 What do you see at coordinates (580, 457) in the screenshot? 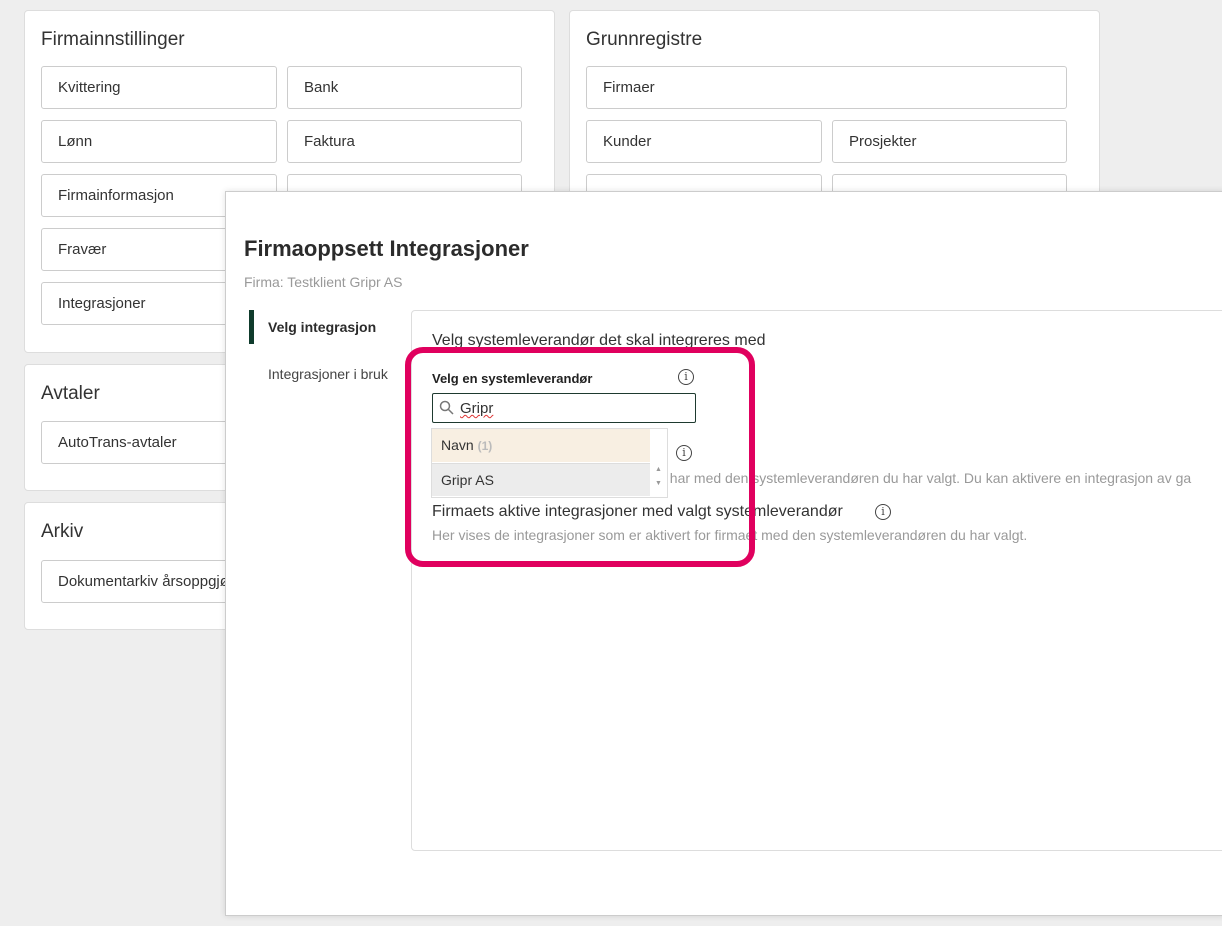
I see `highlight-annotation` at bounding box center [580, 457].